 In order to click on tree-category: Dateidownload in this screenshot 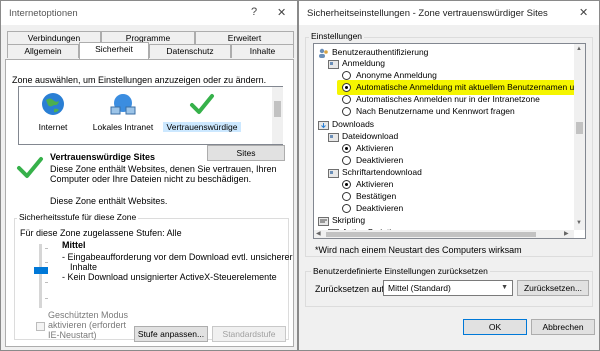, I will do `click(370, 136)`.